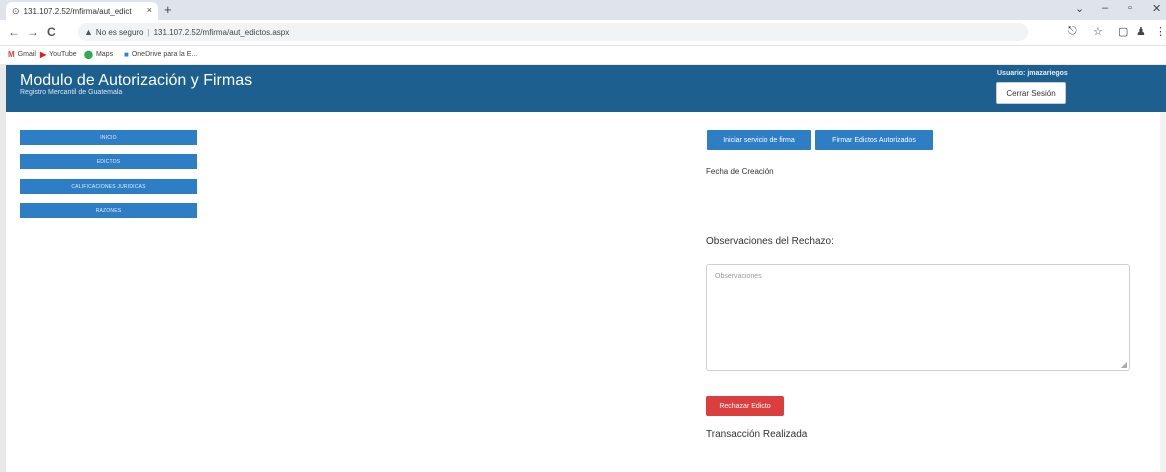  I want to click on observations-textarea: Observaciones ◢, so click(918, 317).